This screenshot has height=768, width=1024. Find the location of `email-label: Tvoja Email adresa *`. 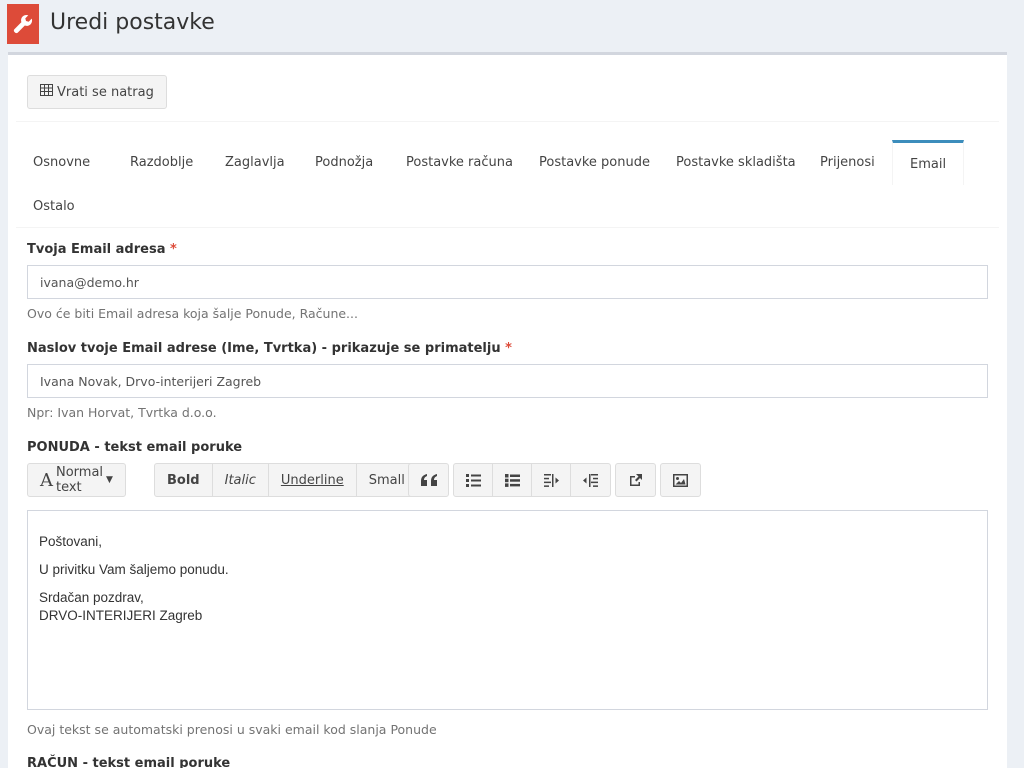

email-label: Tvoja Email adresa * is located at coordinates (102, 249).